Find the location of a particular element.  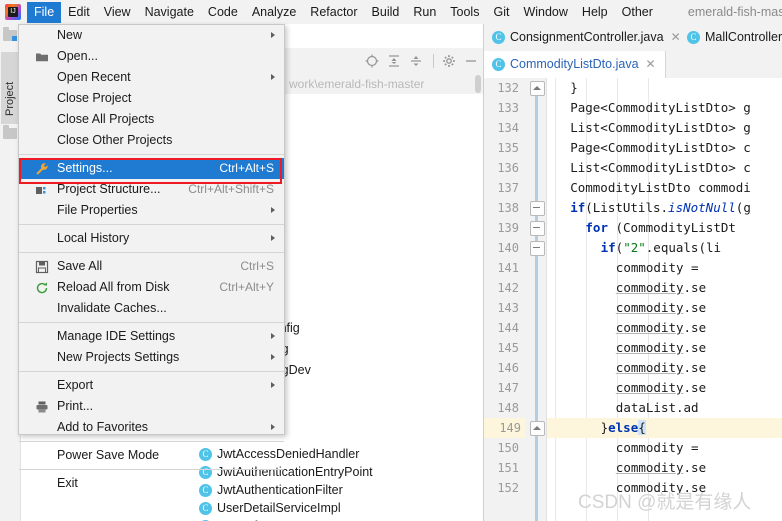

menu-build: Build is located at coordinates (386, 12).